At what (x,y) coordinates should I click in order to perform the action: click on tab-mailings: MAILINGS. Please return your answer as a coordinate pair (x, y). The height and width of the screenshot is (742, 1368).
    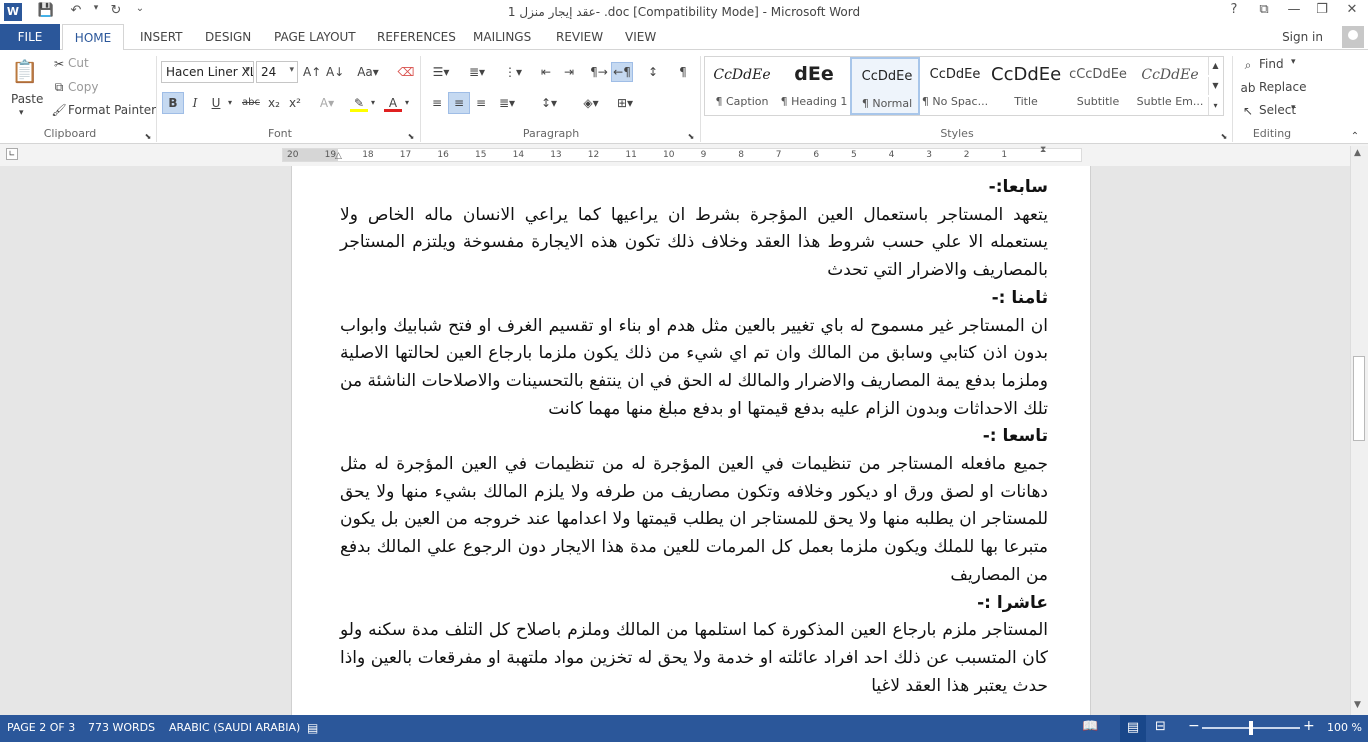
    Looking at the image, I should click on (502, 37).